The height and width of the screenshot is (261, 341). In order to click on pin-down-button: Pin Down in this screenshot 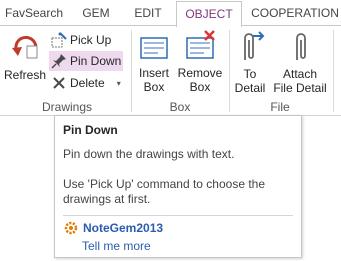, I will do `click(86, 61)`.